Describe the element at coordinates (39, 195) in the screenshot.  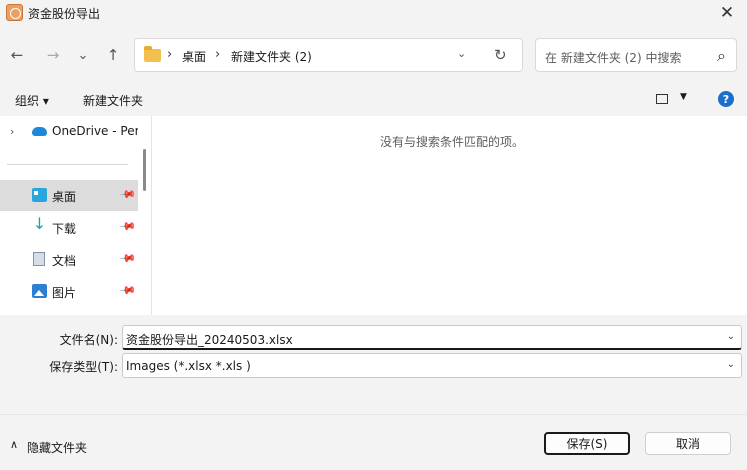
I see `desktop-icon` at that location.